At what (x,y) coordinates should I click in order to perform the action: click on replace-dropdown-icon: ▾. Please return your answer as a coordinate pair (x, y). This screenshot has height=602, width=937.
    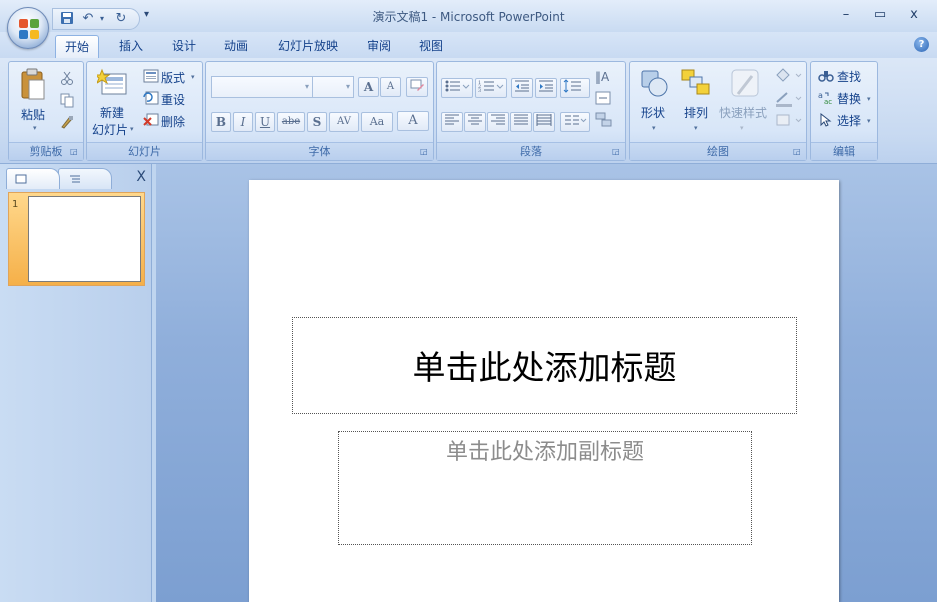
    Looking at the image, I should click on (869, 99).